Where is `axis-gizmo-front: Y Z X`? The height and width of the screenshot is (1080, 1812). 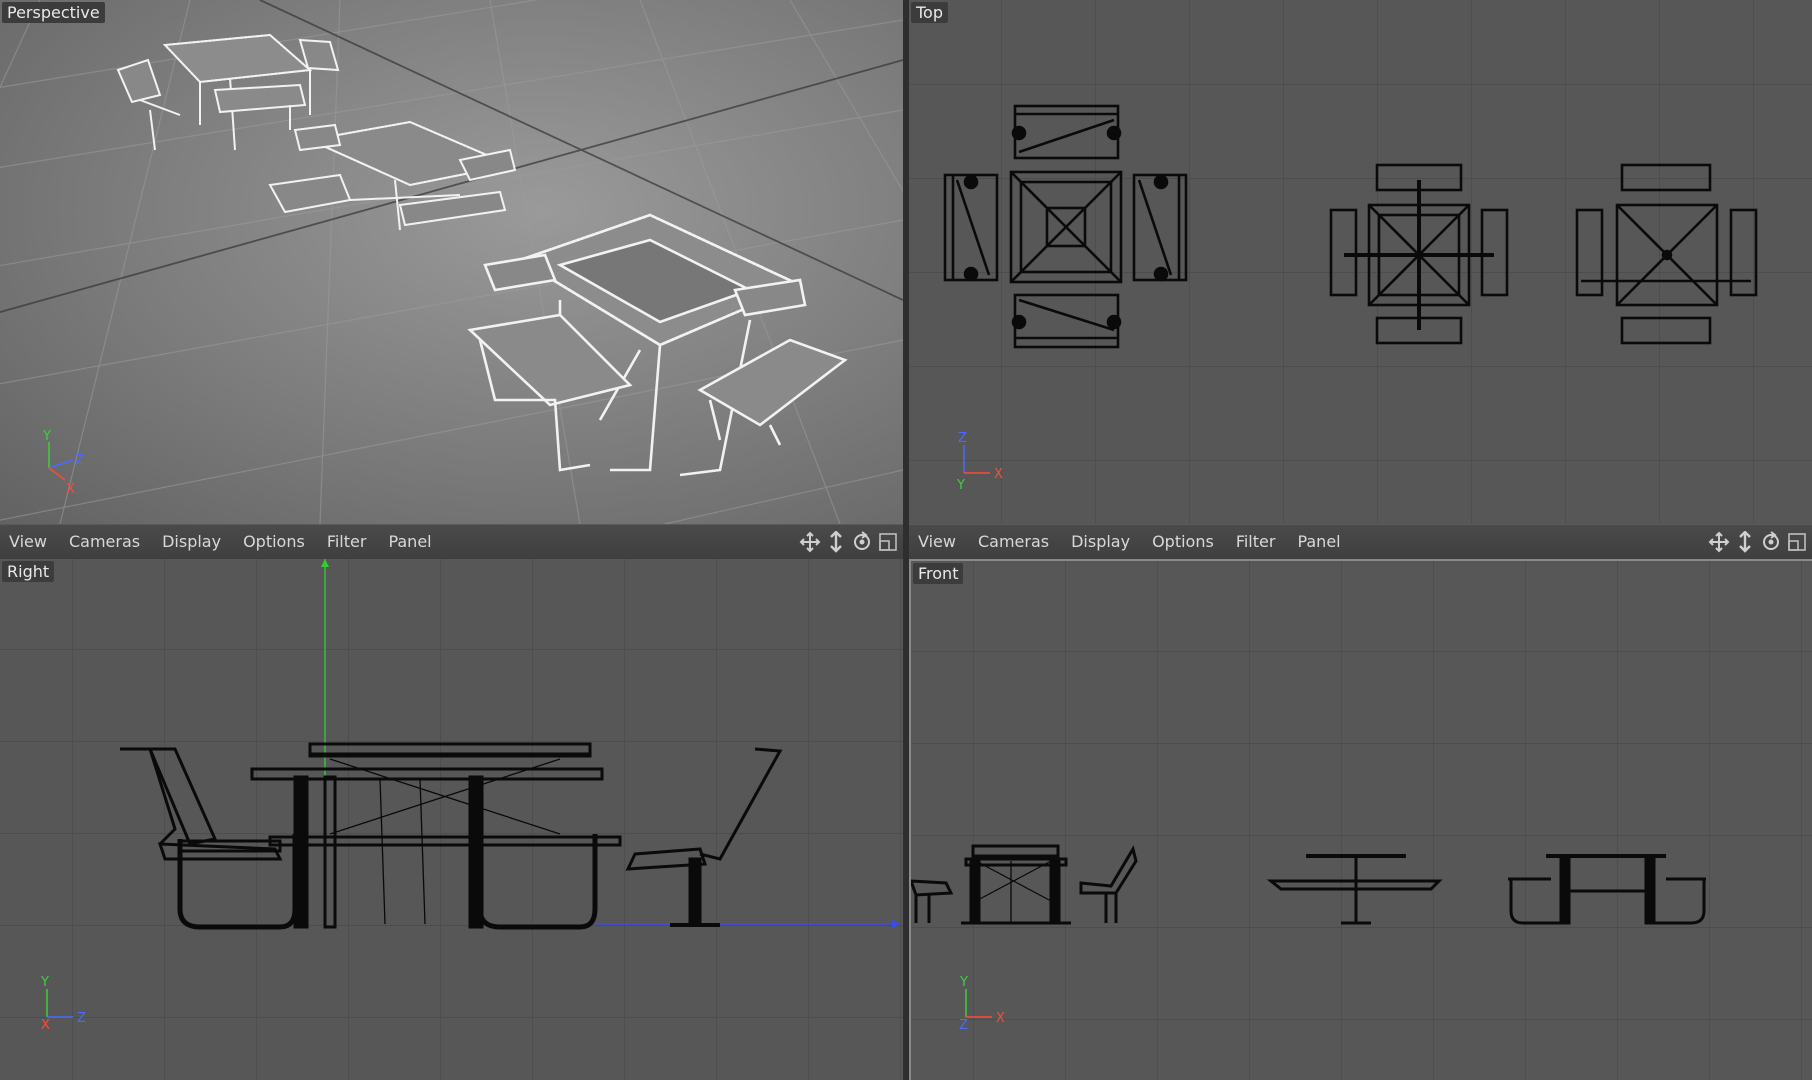 axis-gizmo-front: Y Z X is located at coordinates (982, 1004).